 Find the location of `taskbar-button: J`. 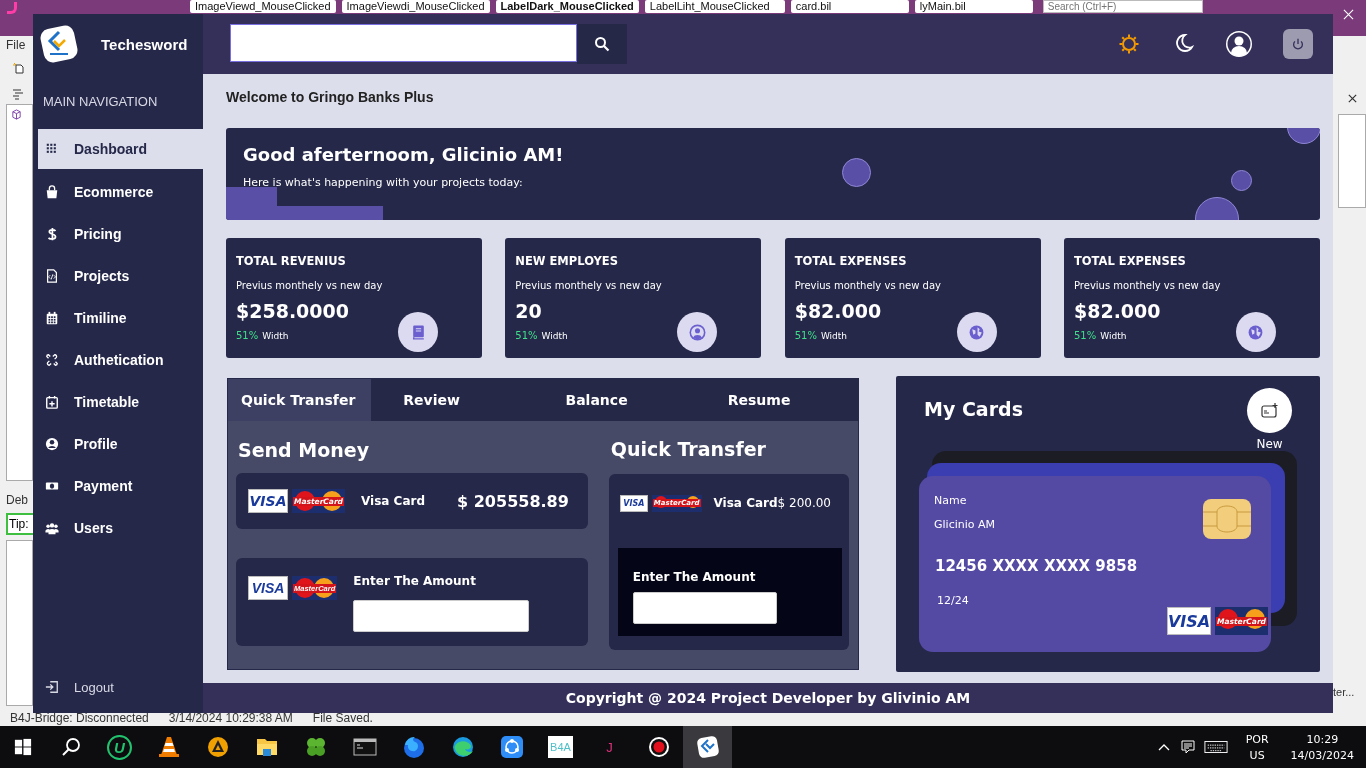

taskbar-button: J is located at coordinates (609, 747).